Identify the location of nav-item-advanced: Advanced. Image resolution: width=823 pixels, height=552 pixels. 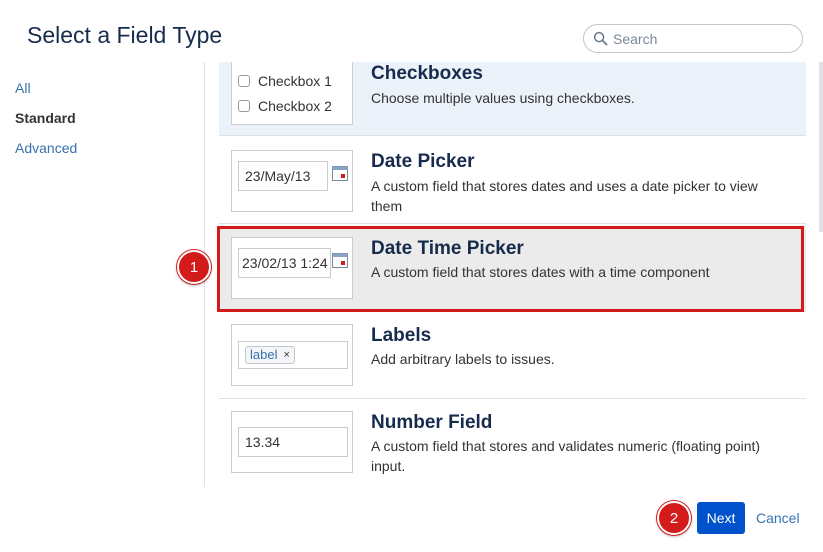
(46, 155).